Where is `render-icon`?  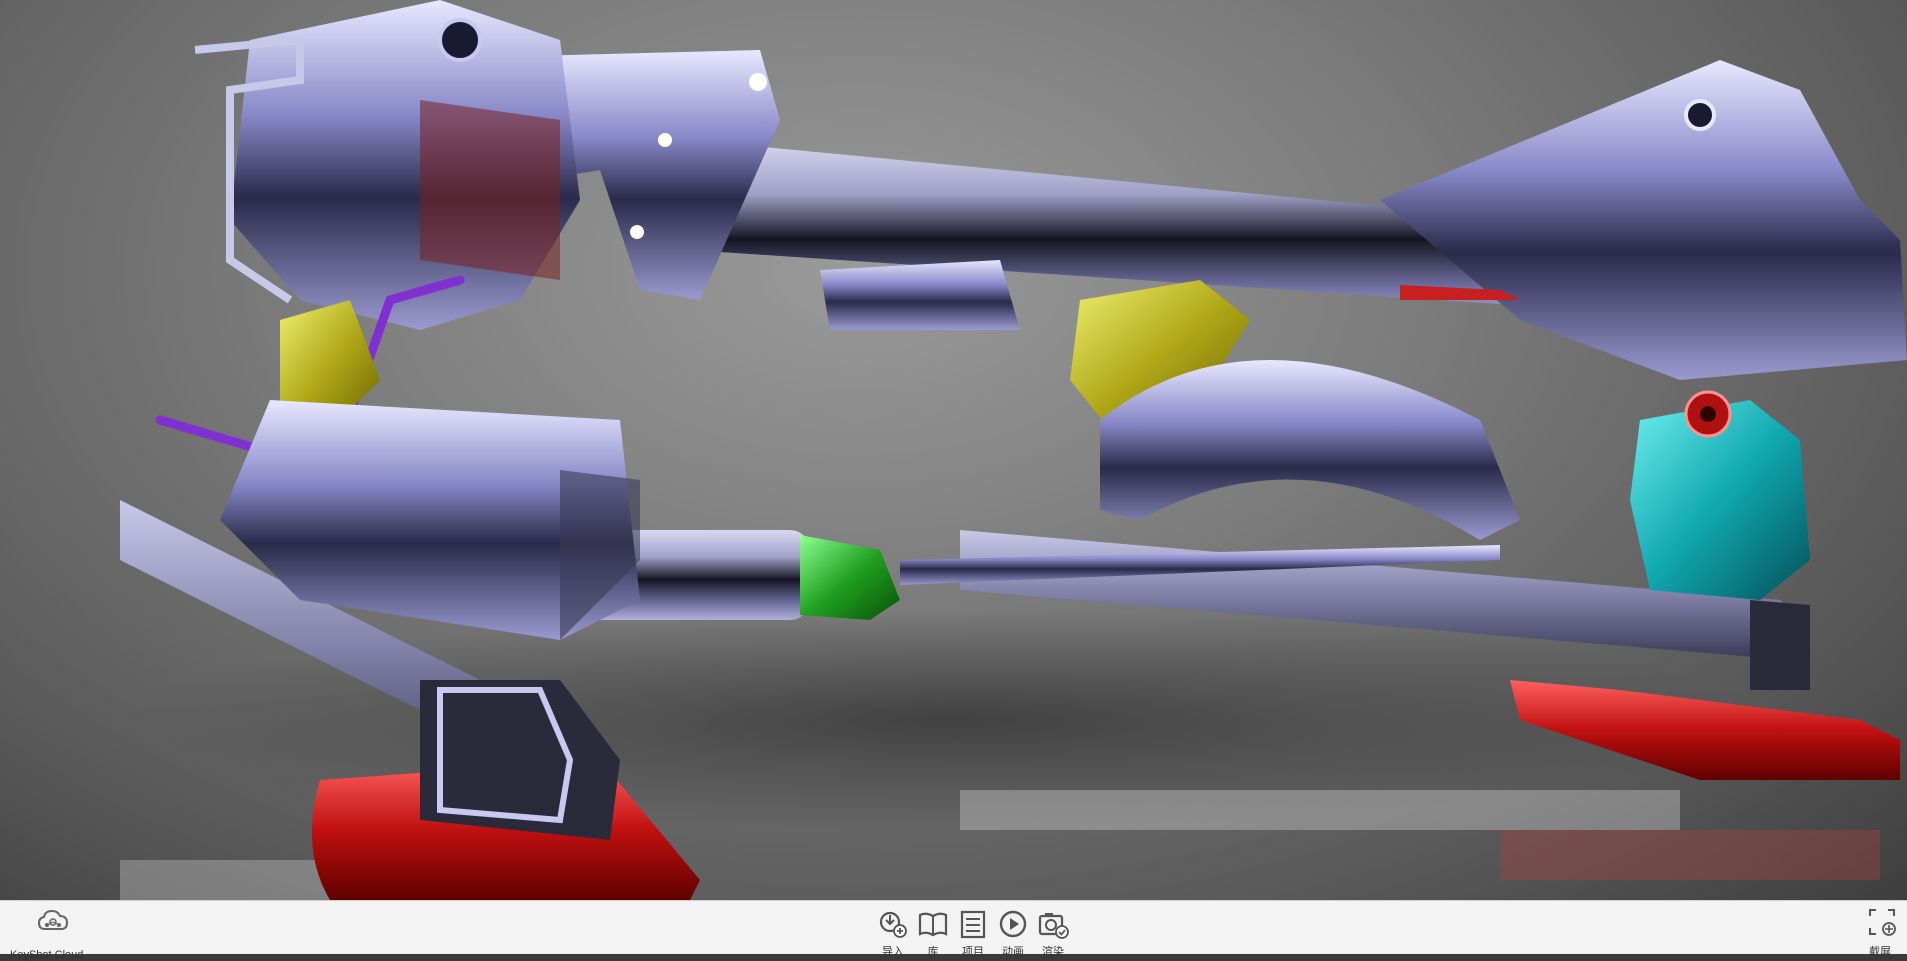 render-icon is located at coordinates (1053, 926).